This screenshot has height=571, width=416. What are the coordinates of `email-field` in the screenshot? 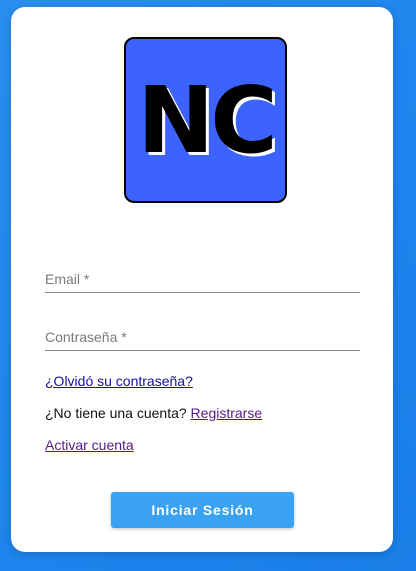 It's located at (202, 277).